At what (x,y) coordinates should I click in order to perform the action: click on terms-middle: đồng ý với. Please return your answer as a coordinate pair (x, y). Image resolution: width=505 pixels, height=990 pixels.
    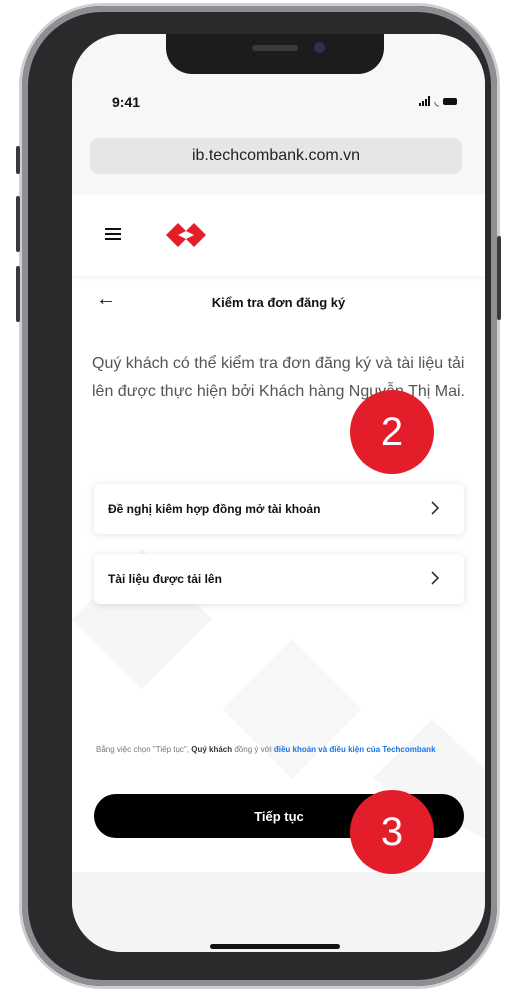
    Looking at the image, I should click on (253, 749).